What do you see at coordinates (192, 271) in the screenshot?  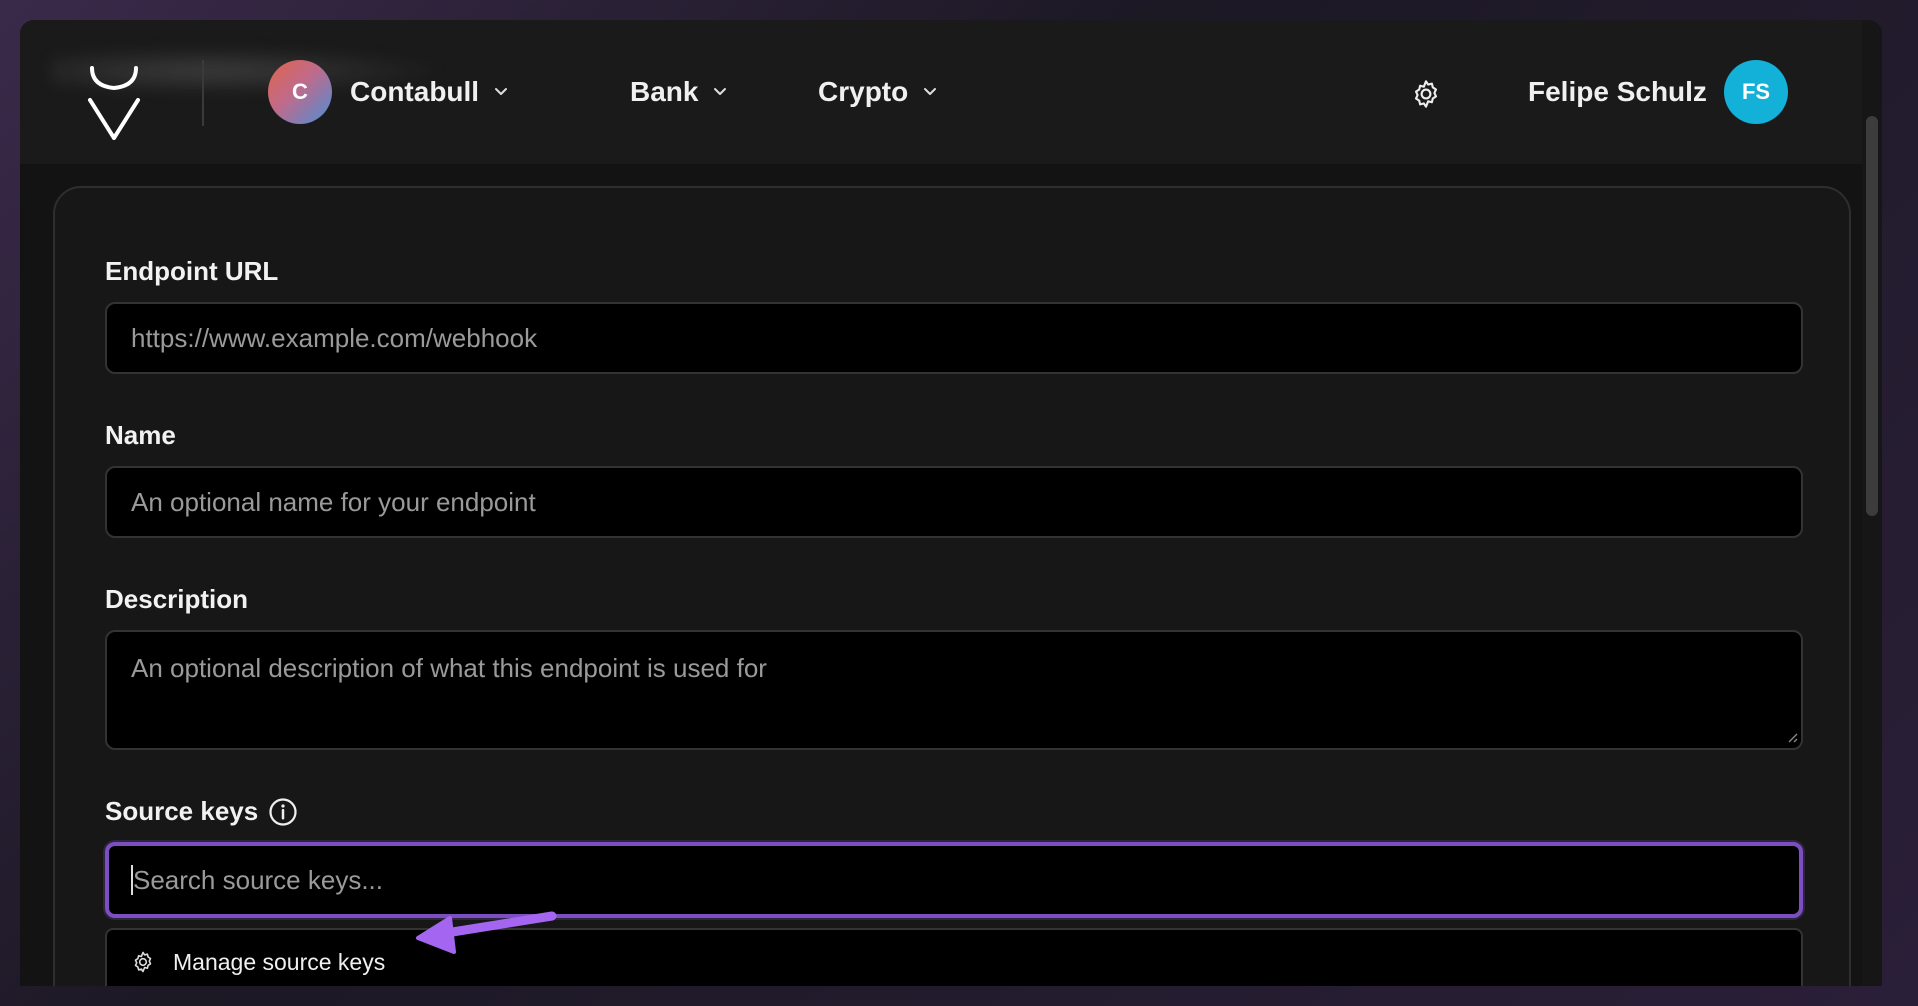 I see `endpoint-url-label: Endpoint URL` at bounding box center [192, 271].